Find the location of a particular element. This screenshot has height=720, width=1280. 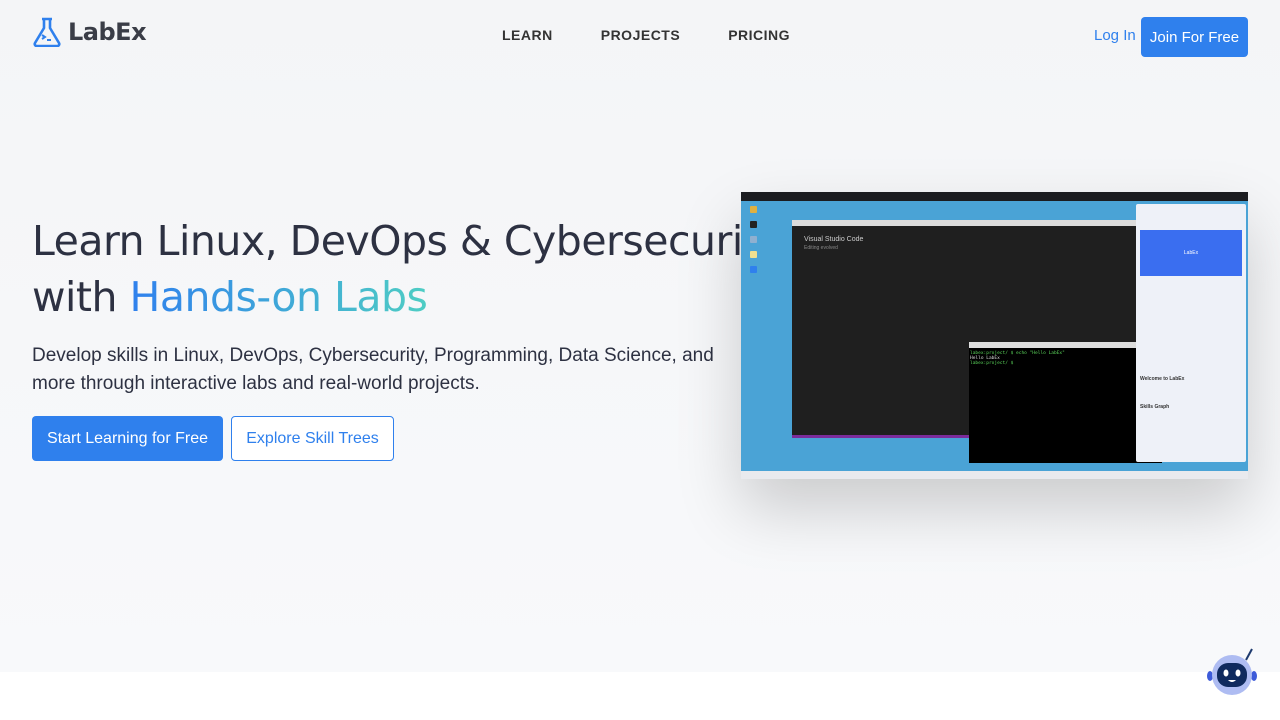

explore-skill-trees-button: Explore Skill Trees is located at coordinates (312, 438).